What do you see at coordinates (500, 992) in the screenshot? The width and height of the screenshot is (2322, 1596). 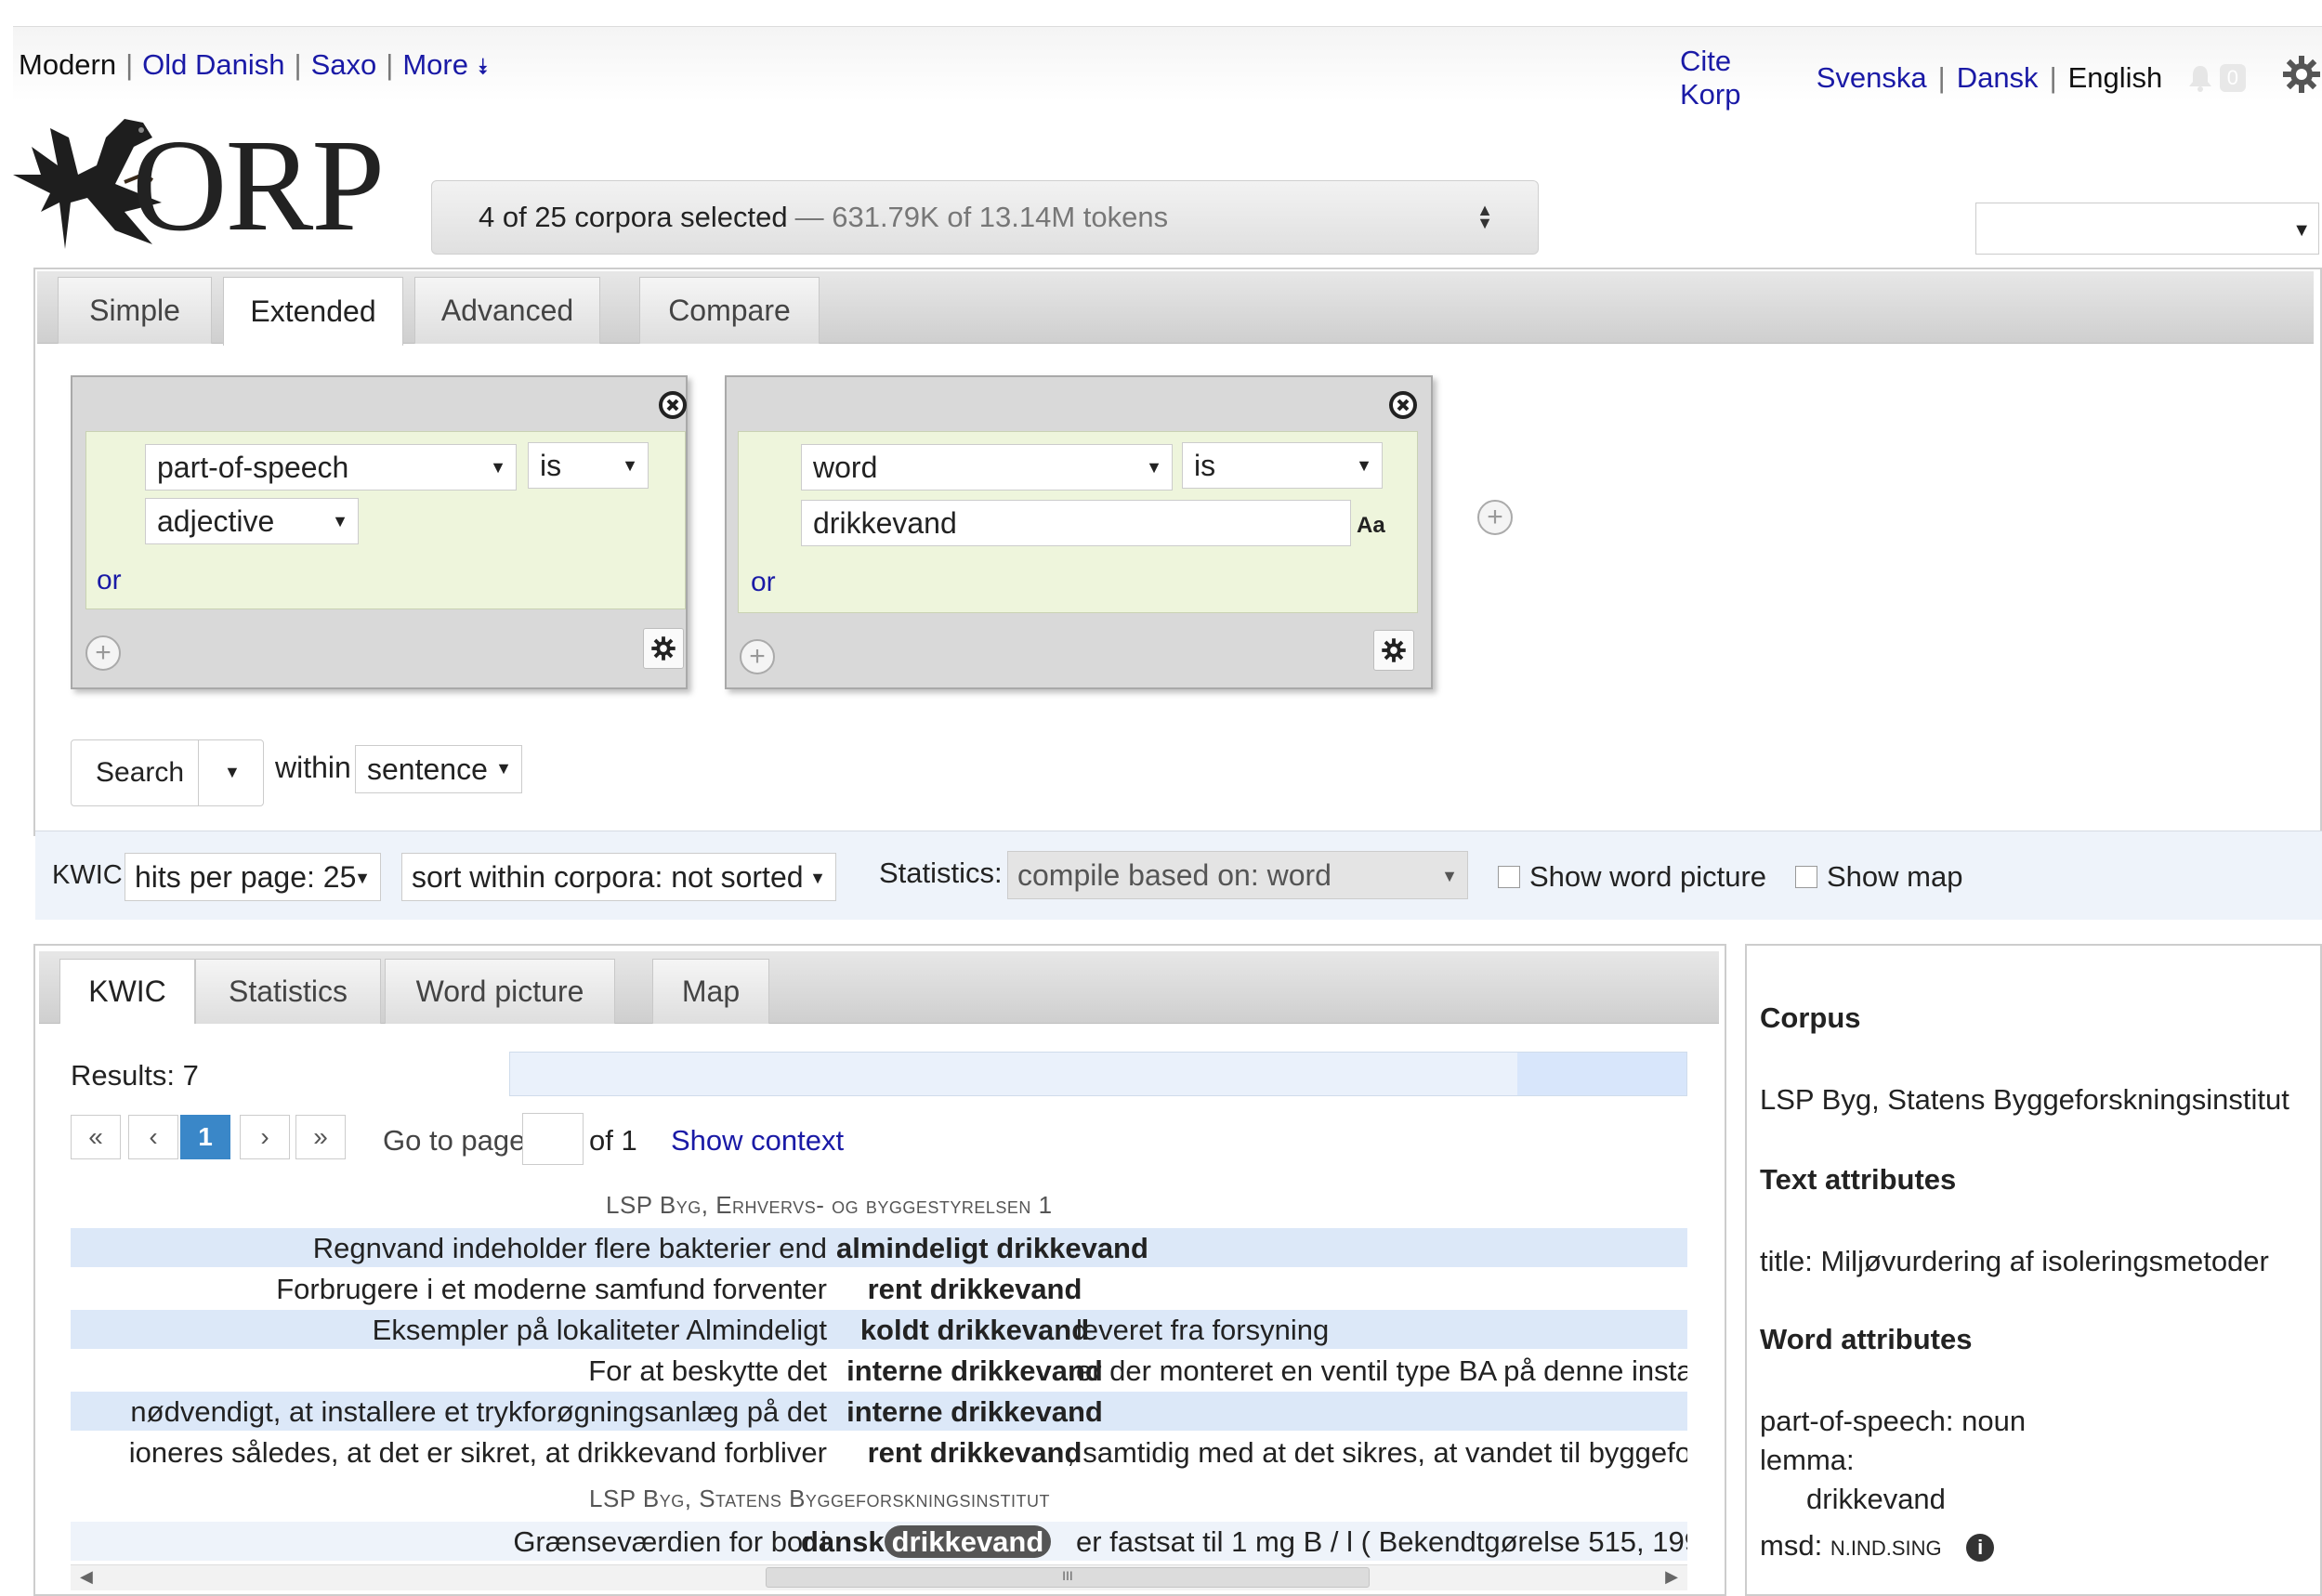 I see `tab-word-picture: Word picture` at bounding box center [500, 992].